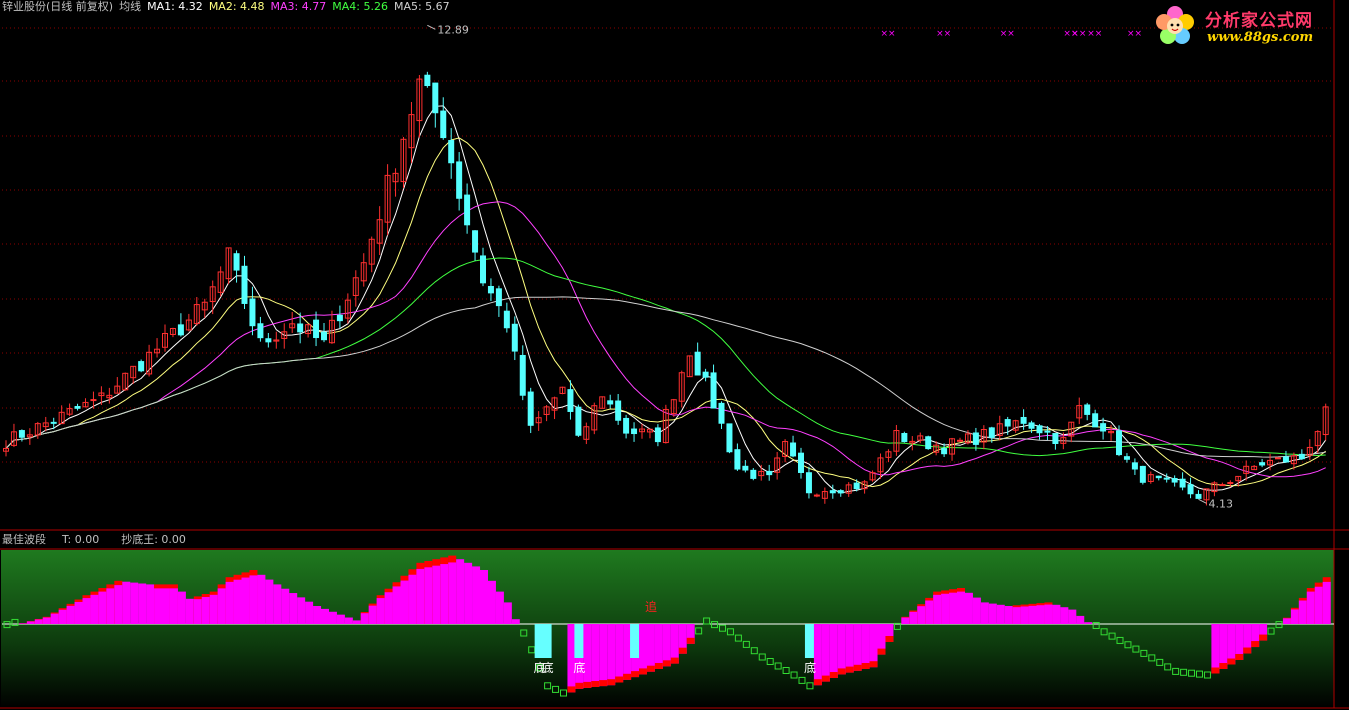  Describe the element at coordinates (539, 641) in the screenshot. I see `bottom-signal-bar` at that location.